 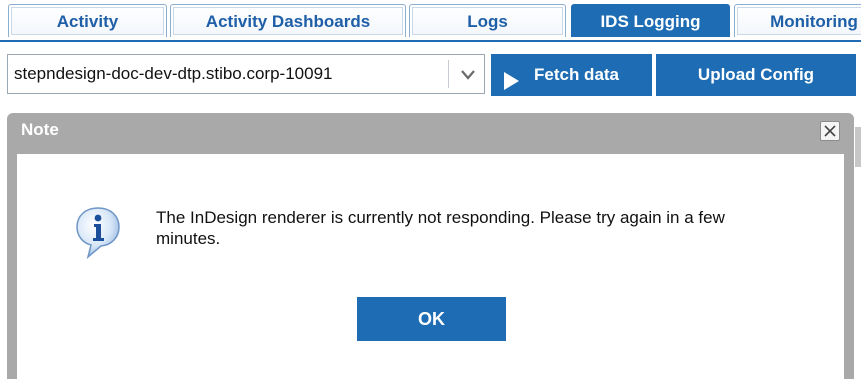 I want to click on close-button, so click(x=830, y=131).